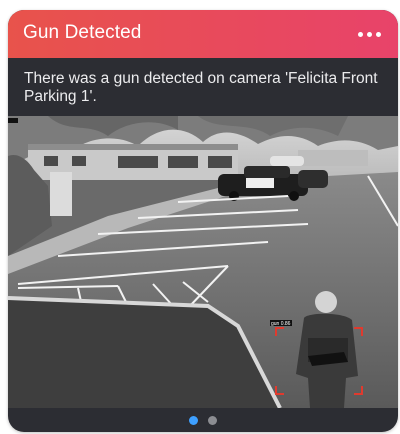 Image resolution: width=400 pixels, height=434 pixels. I want to click on parked-car, so click(313, 179).